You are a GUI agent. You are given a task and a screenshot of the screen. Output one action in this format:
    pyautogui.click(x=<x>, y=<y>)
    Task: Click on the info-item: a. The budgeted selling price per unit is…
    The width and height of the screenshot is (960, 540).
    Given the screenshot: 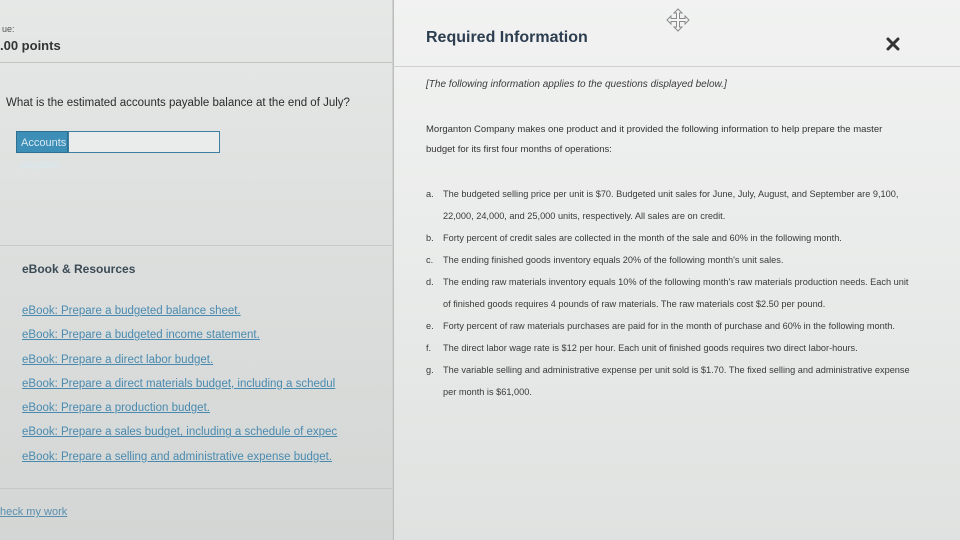 What is the action you would take?
    pyautogui.click(x=671, y=205)
    